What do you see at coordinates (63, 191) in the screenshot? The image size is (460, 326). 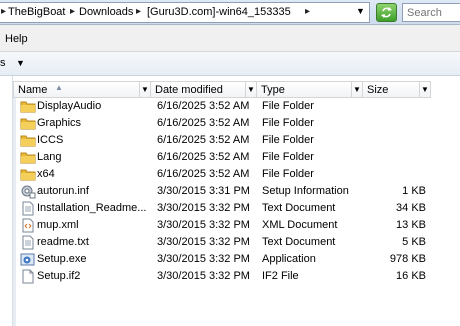 I see `file-name: autorun.inf` at bounding box center [63, 191].